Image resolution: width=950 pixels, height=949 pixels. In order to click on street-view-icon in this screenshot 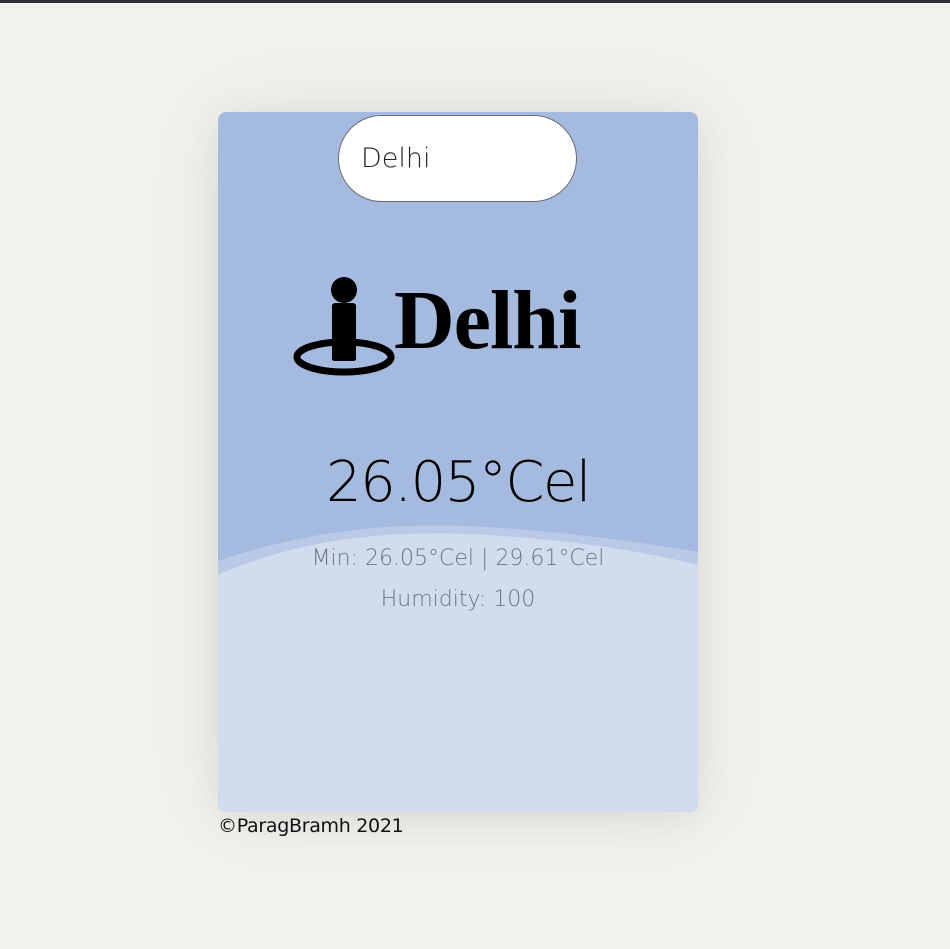, I will do `click(344, 326)`.